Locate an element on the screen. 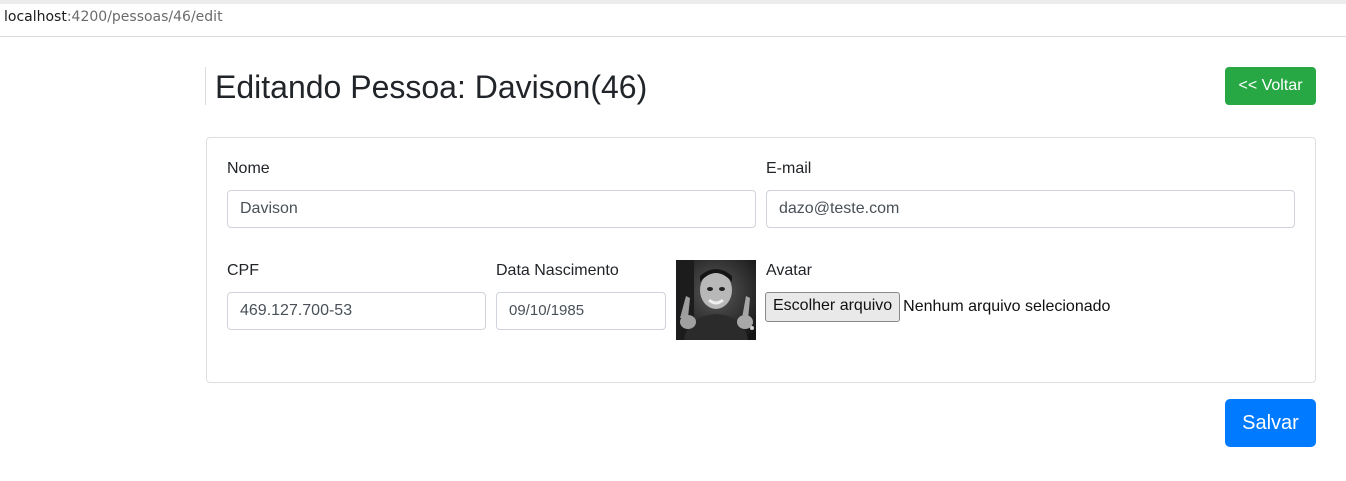 This screenshot has width=1346, height=481. choose-file-button: Escolher arquivo is located at coordinates (833, 307).